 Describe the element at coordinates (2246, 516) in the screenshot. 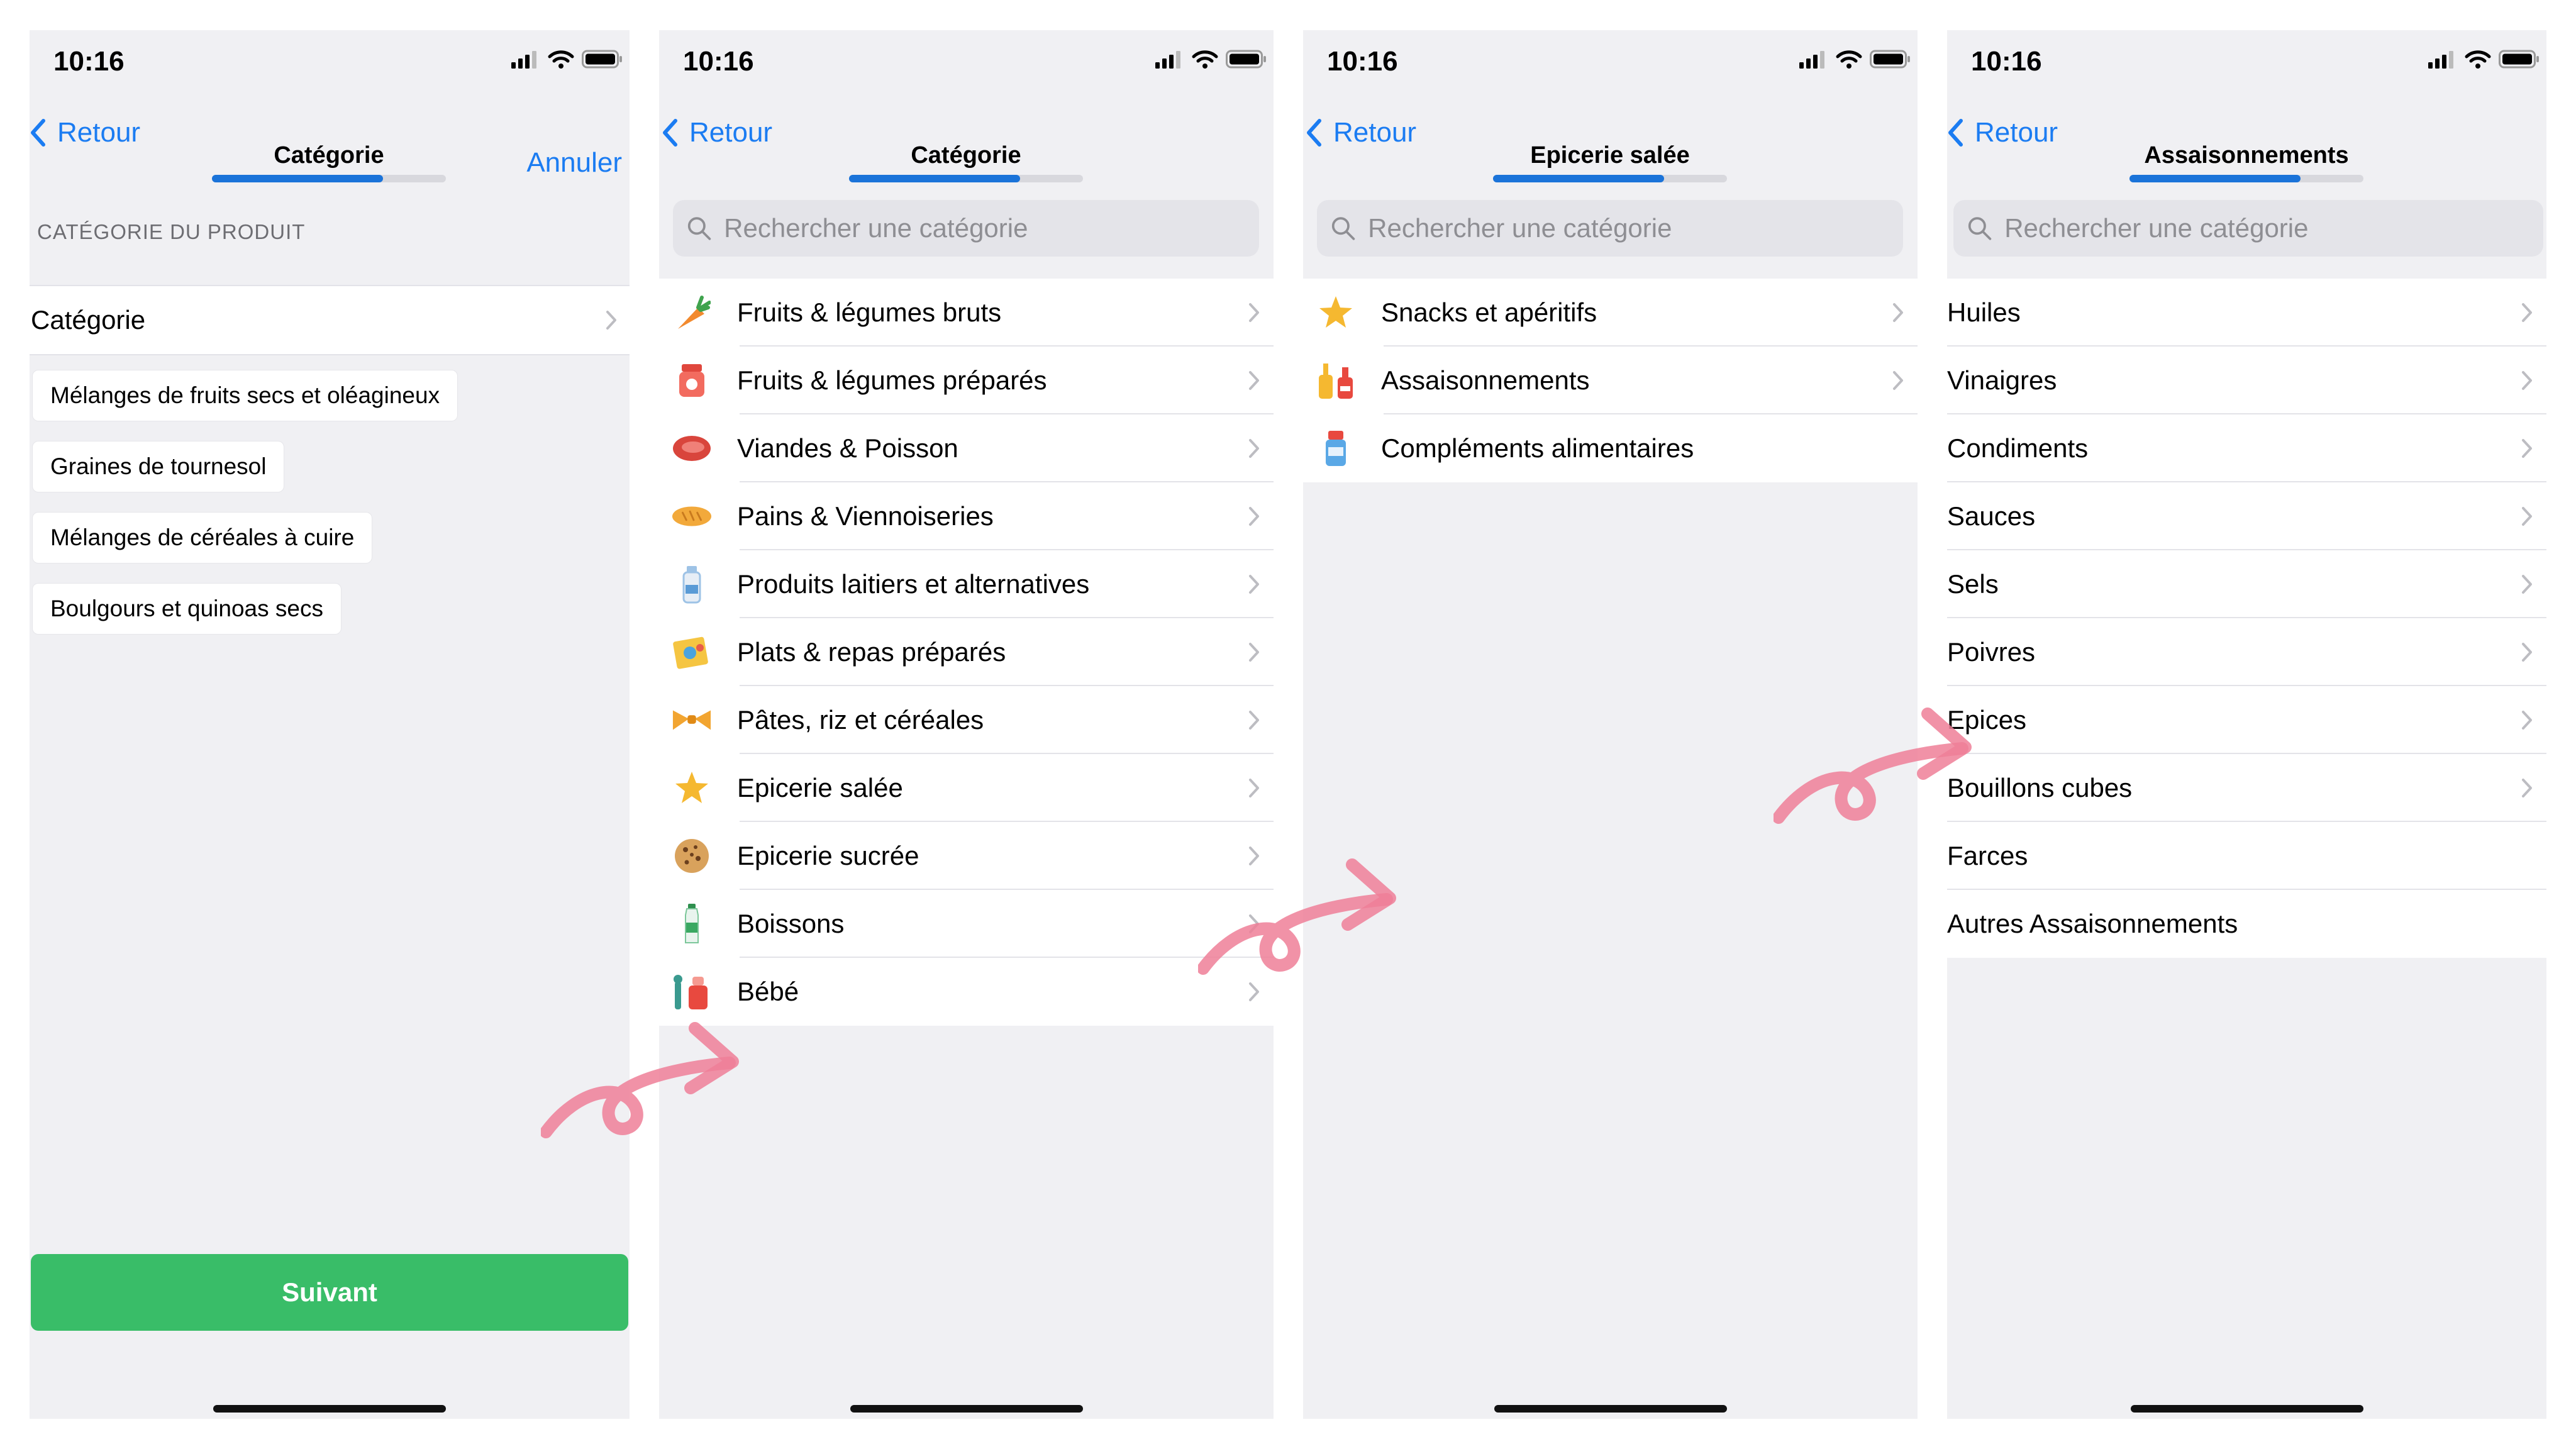

I see `list-item: Sauces` at that location.